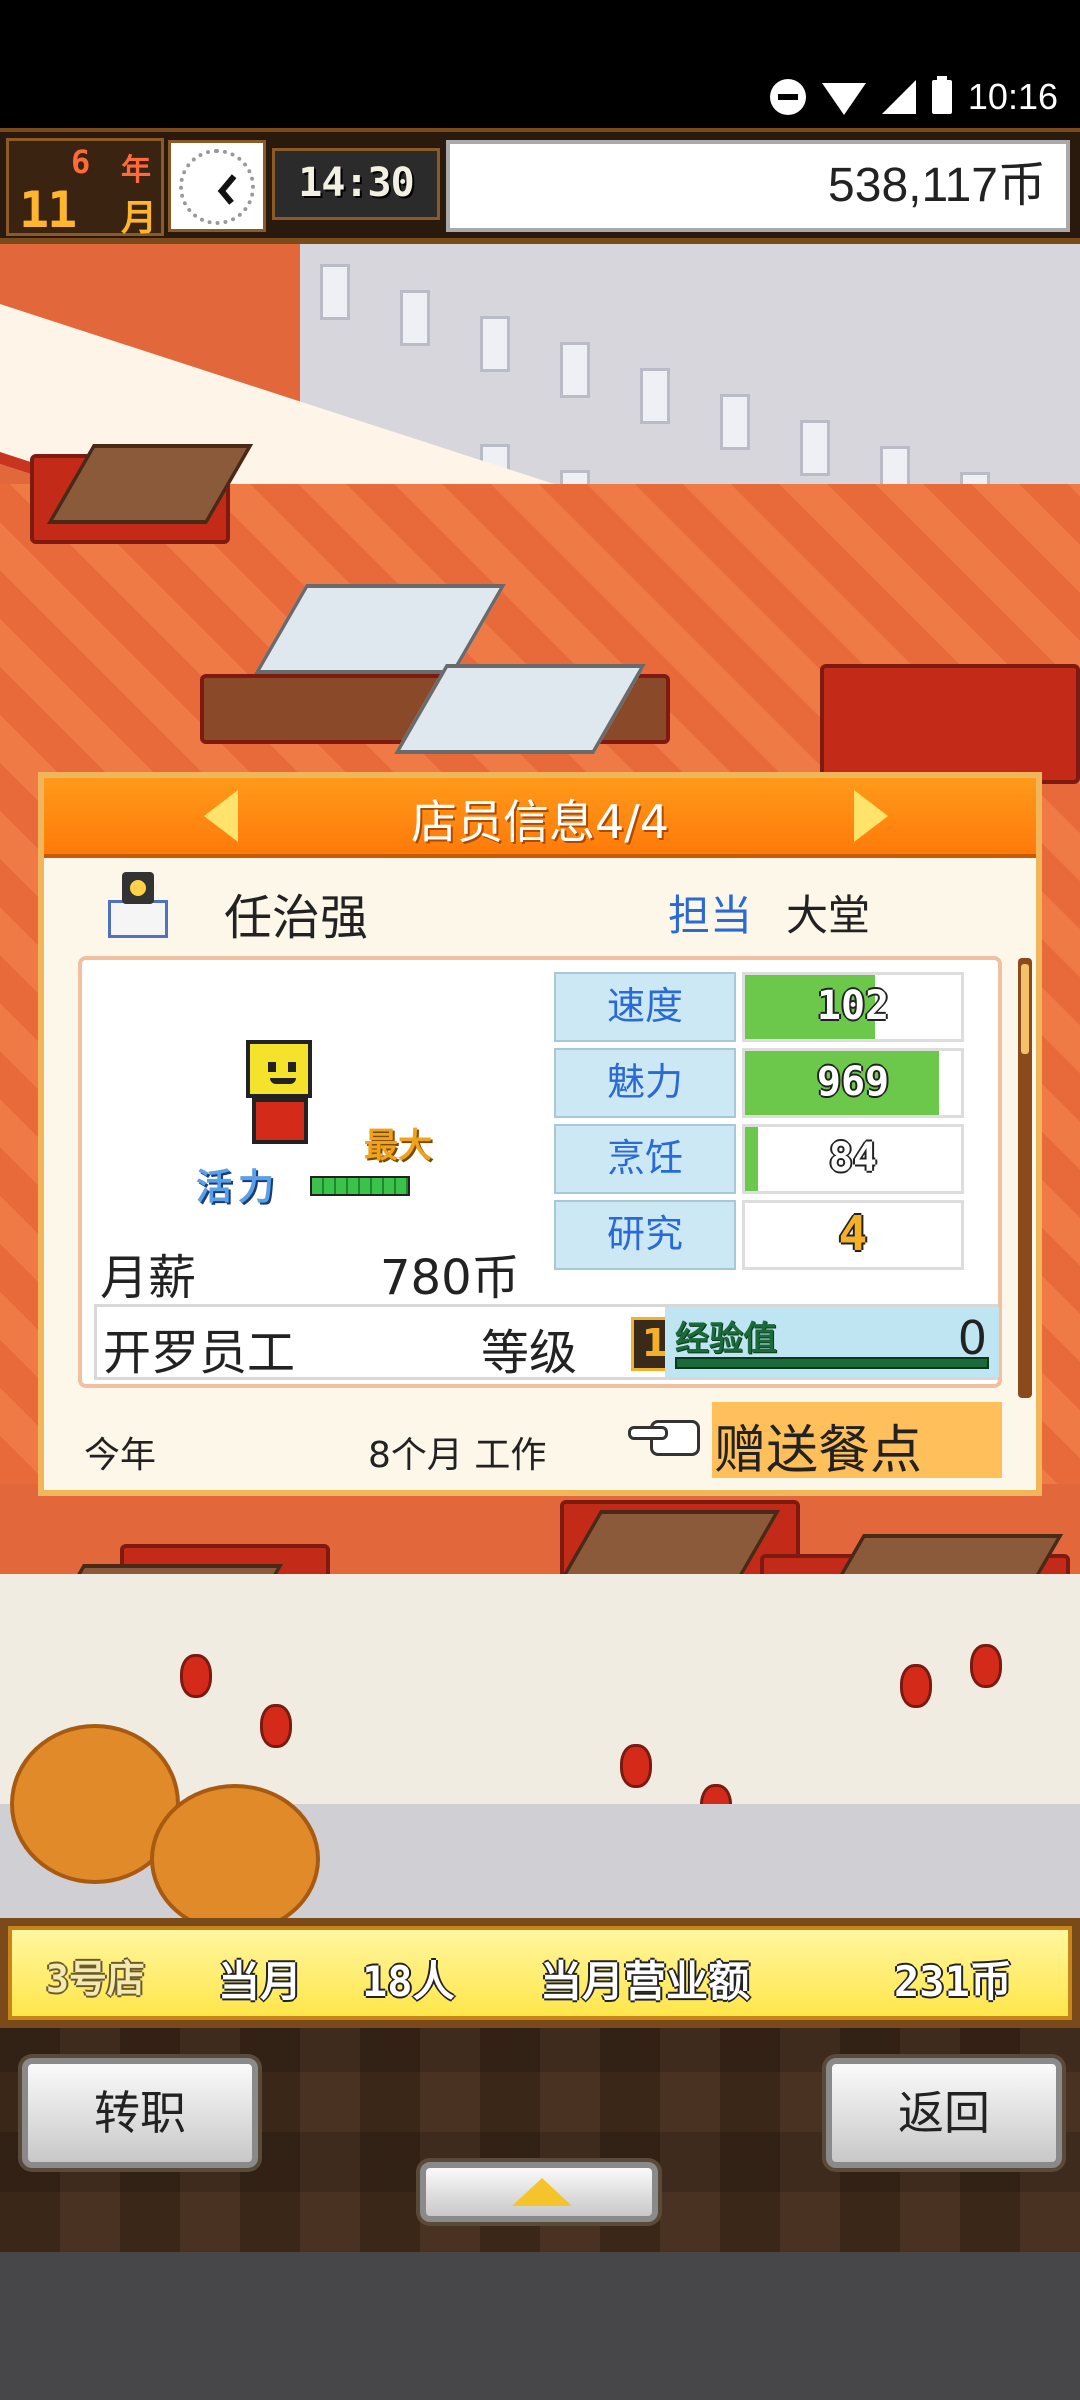 The image size is (1080, 2400). Describe the element at coordinates (260, 1981) in the screenshot. I see `month-label: 当月` at that location.